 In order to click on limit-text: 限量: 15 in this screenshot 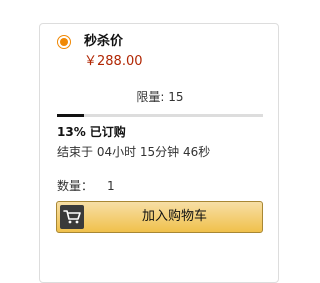, I will do `click(160, 97)`.